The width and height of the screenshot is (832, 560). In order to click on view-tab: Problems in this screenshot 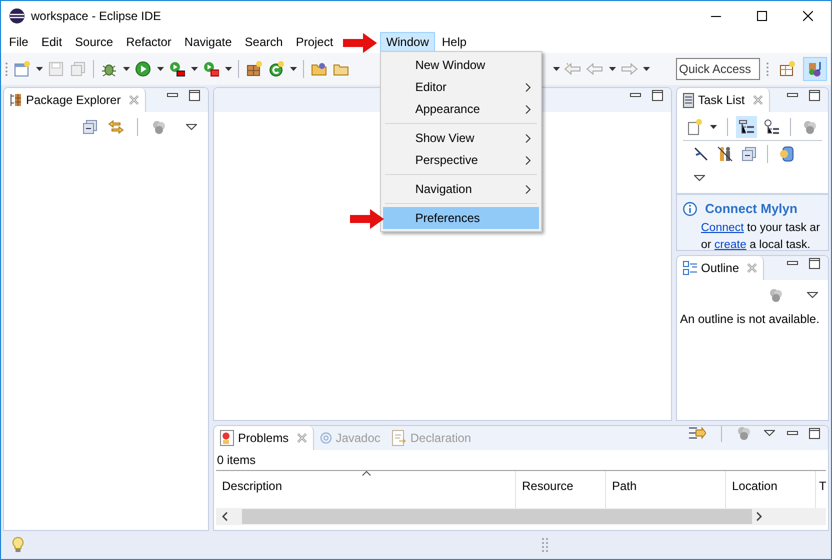, I will do `click(264, 438)`.